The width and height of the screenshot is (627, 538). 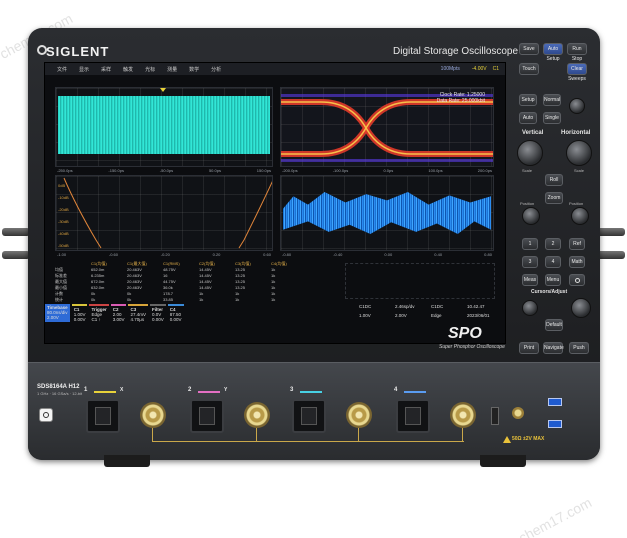 I want to click on channel-3-probe-interface, so click(x=309, y=416).